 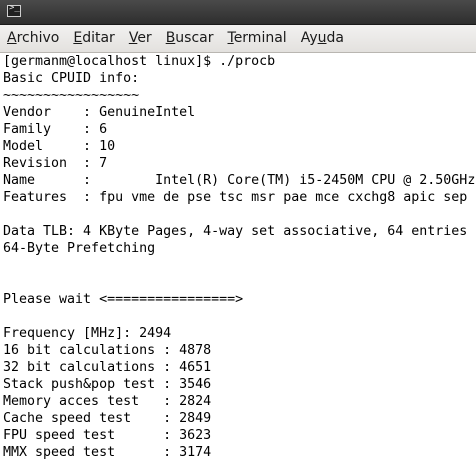 What do you see at coordinates (79, 248) in the screenshot?
I see `terminal-line: 64-Byte Prefetching` at bounding box center [79, 248].